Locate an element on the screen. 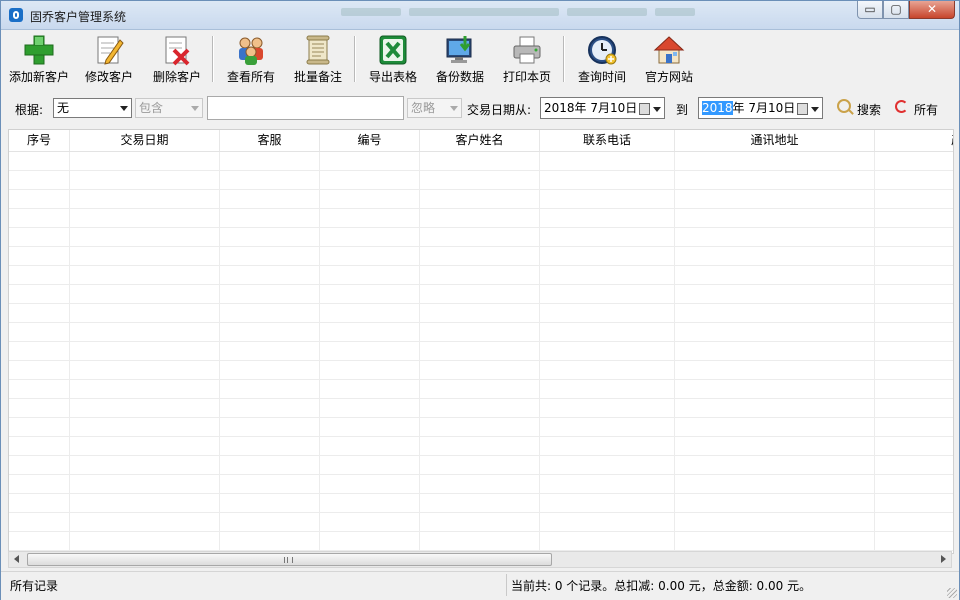 This screenshot has width=960, height=600. delete-customer-button: 删除客户 is located at coordinates (177, 59).